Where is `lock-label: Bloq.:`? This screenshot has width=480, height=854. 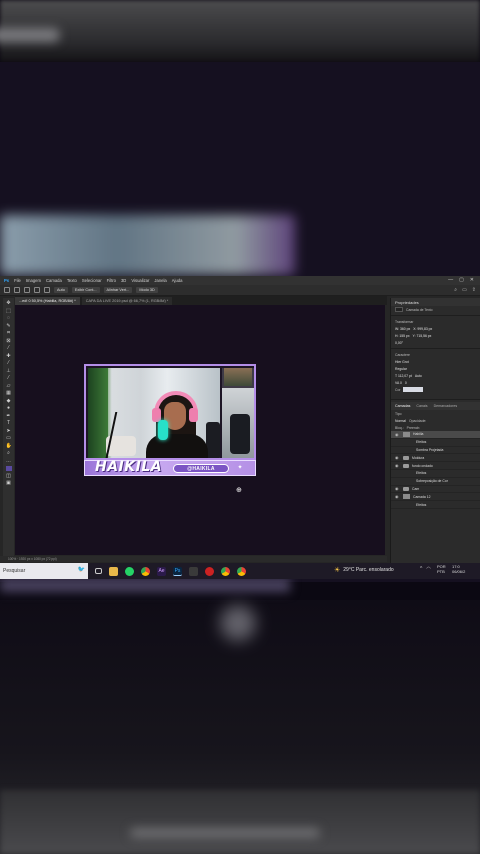 lock-label: Bloq.: is located at coordinates (399, 428).